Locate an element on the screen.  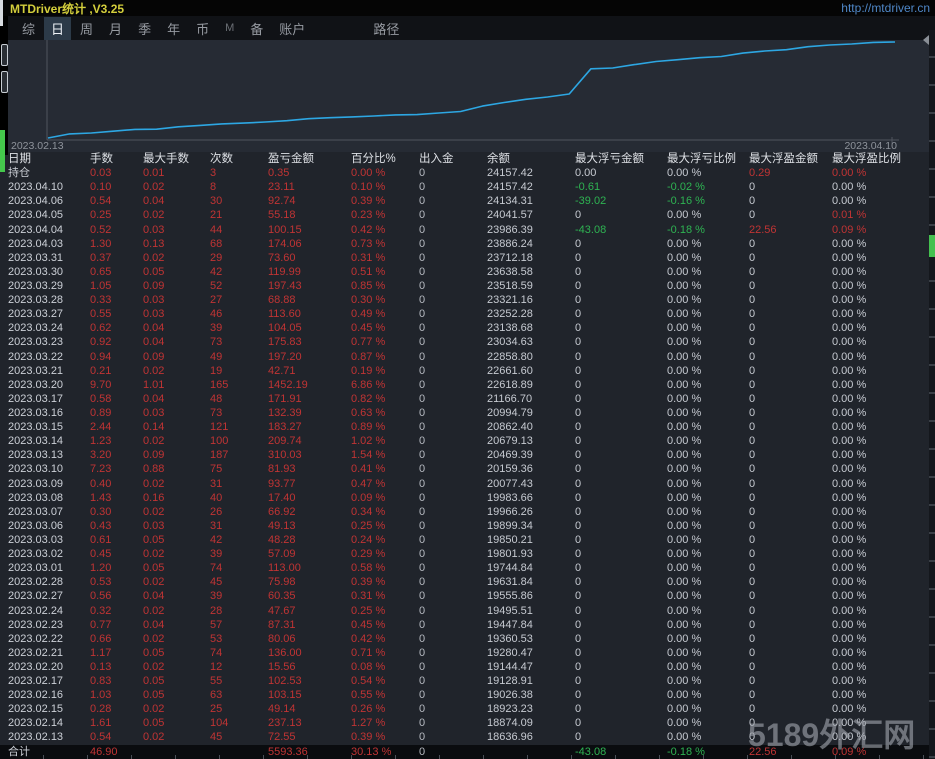
col-header-max-float-profit: 最大浮盈金额 is located at coordinates (790, 159).